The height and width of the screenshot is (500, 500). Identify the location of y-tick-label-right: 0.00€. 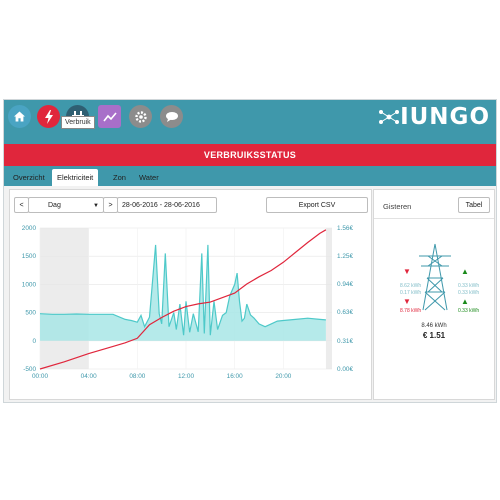
(345, 369).